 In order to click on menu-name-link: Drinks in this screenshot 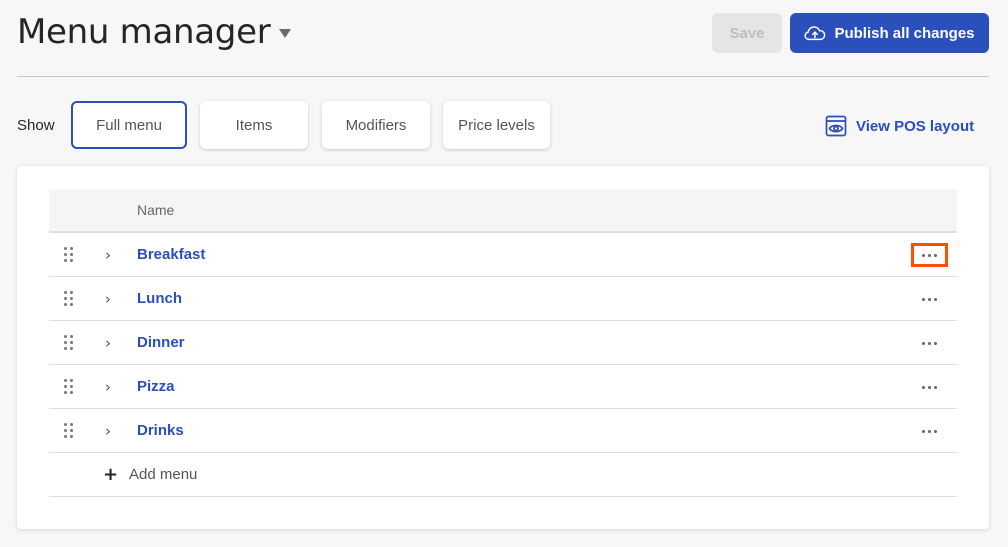, I will do `click(160, 430)`.